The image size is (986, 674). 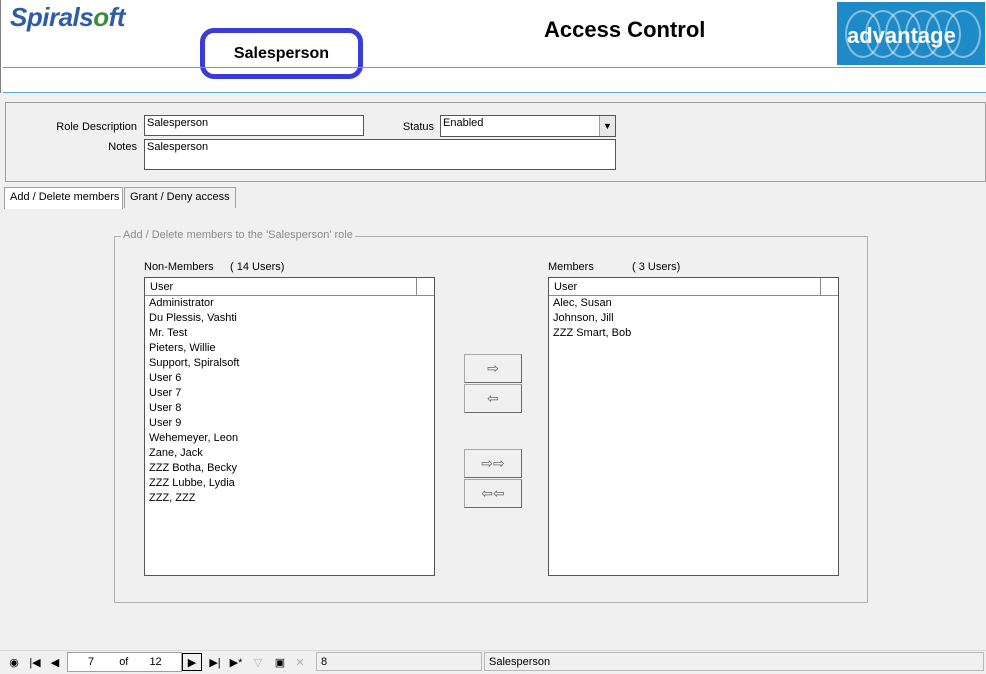 What do you see at coordinates (289, 318) in the screenshot?
I see `list-item: Du Plessis, Vashti` at bounding box center [289, 318].